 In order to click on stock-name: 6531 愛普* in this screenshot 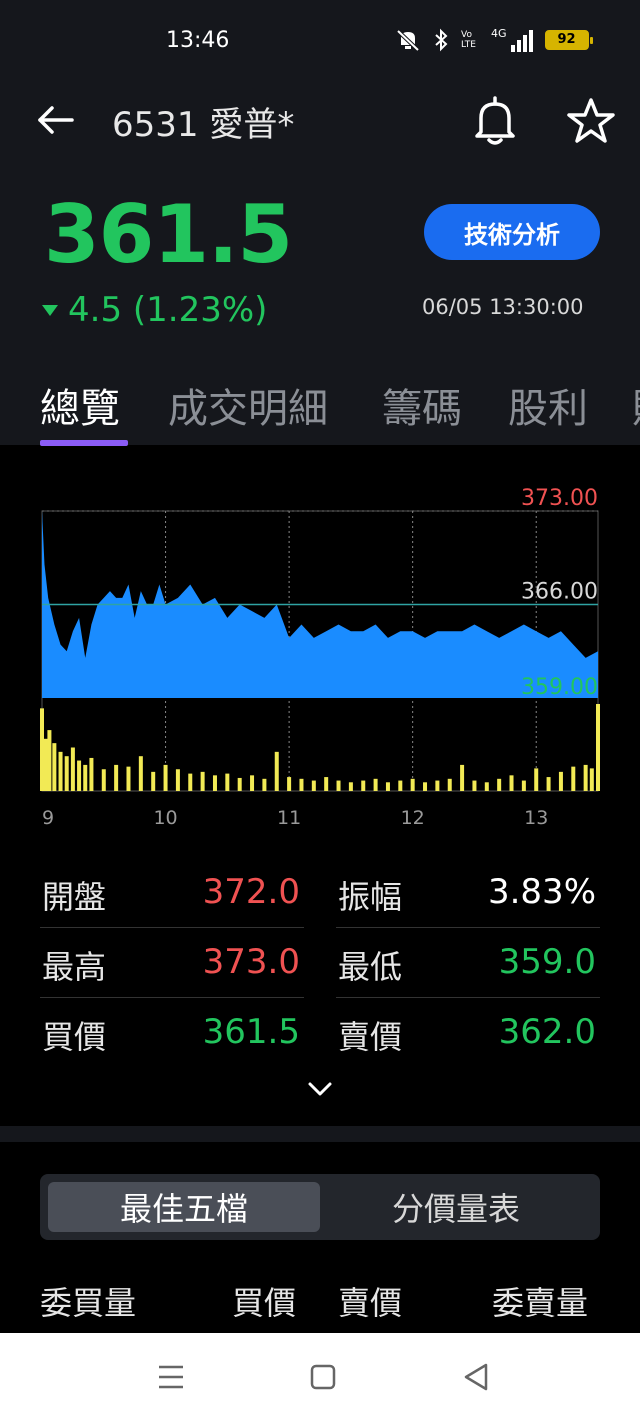, I will do `click(203, 125)`.